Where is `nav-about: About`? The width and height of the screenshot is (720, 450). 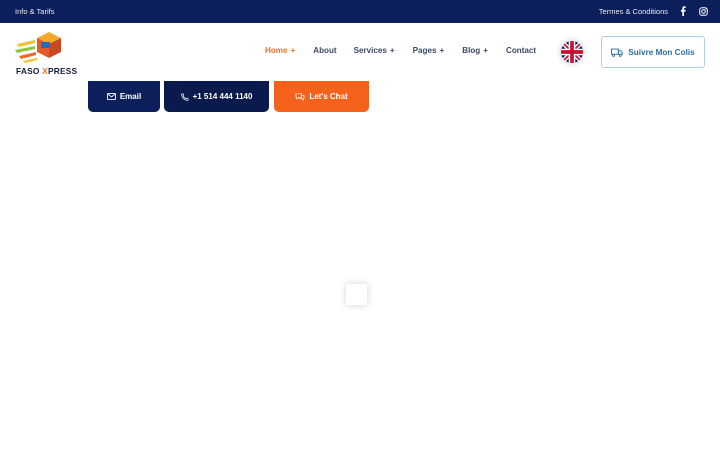 nav-about: About is located at coordinates (324, 50).